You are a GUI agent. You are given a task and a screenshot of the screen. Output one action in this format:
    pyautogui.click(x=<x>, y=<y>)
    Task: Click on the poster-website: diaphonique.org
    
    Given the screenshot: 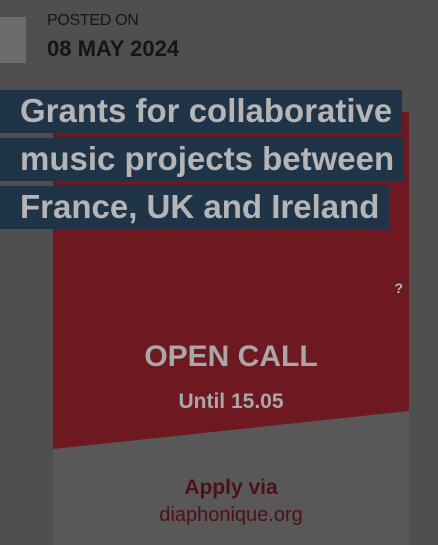 What is the action you would take?
    pyautogui.click(x=231, y=515)
    